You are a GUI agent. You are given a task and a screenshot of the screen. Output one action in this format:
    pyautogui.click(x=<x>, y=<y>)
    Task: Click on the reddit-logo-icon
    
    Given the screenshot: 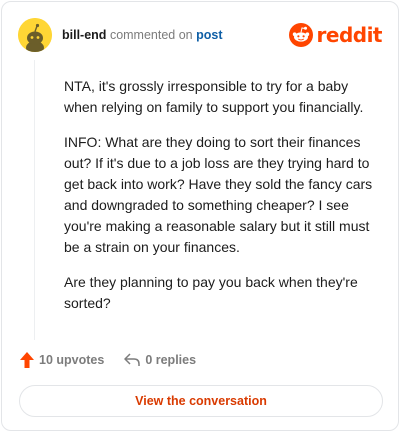 What is the action you would take?
    pyautogui.click(x=300, y=35)
    